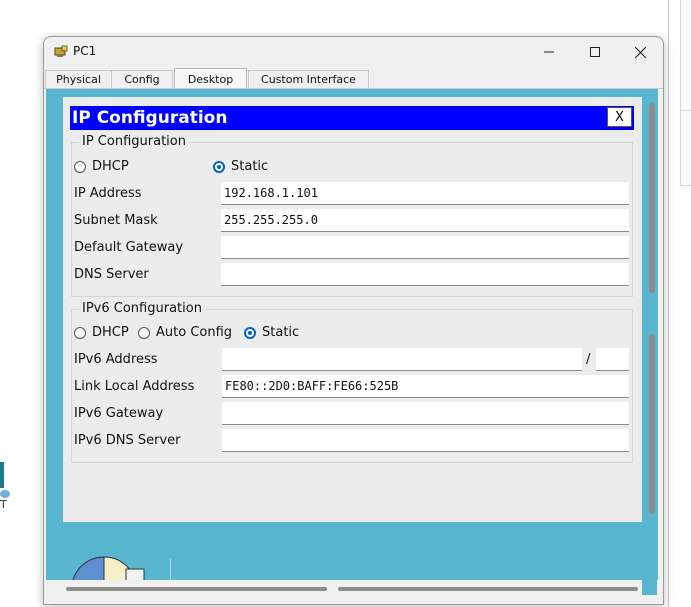 The image size is (691, 607). Describe the element at coordinates (612, 359) in the screenshot. I see `ipv6-prefix-input` at that location.